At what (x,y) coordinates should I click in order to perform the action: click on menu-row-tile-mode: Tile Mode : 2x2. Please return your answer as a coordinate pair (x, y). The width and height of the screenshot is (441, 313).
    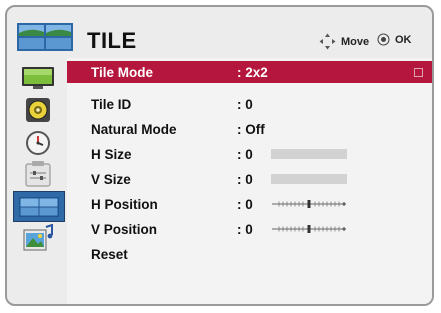
    Looking at the image, I should click on (249, 72).